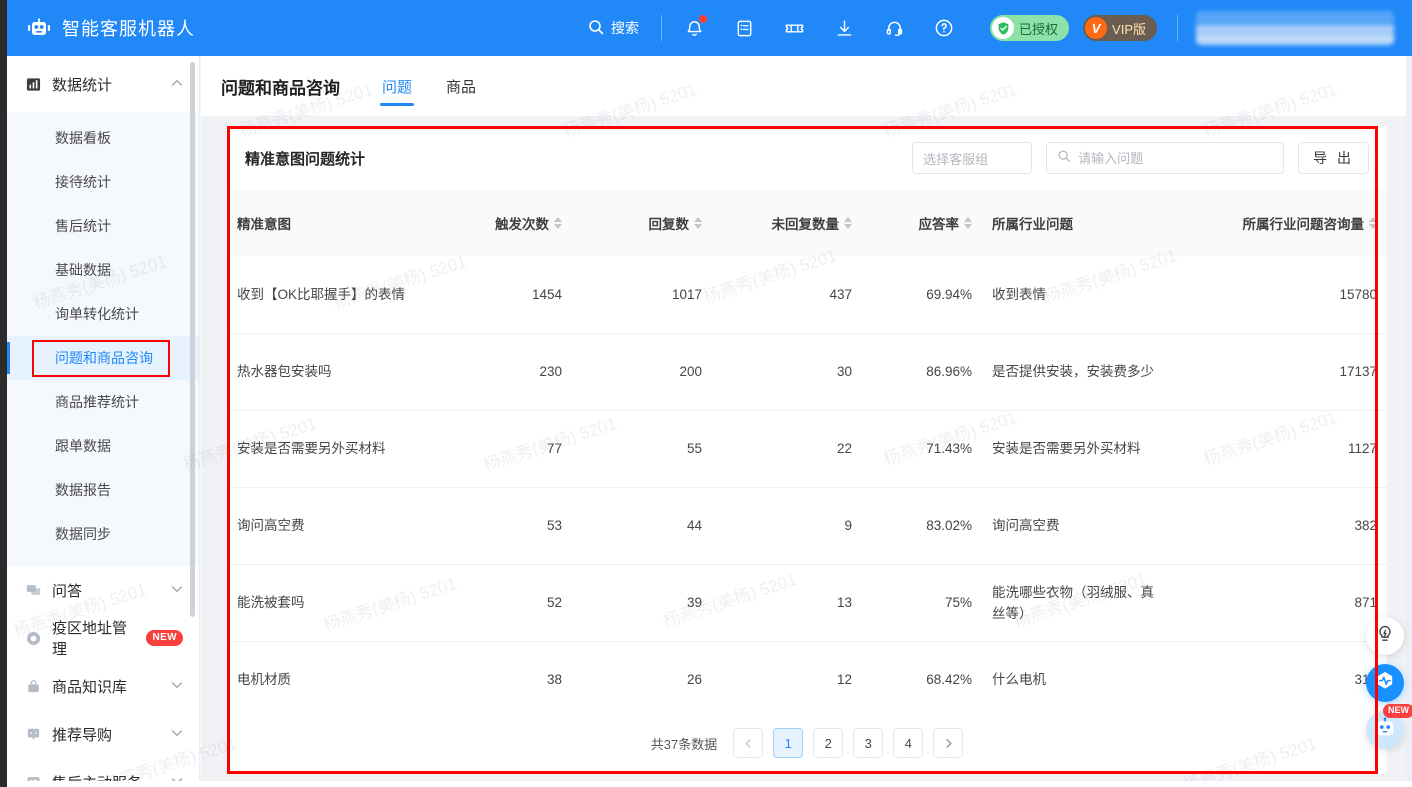 This screenshot has width=1412, height=787. I want to click on col-industry-count: 所属行业问题咨询量, so click(1279, 223).